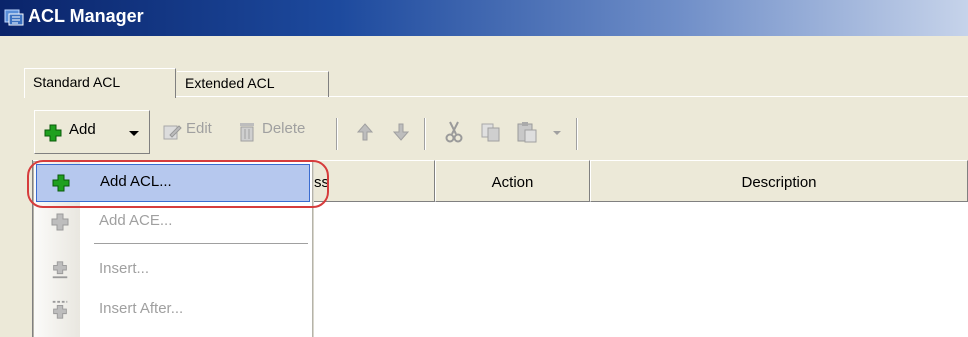 Image resolution: width=968 pixels, height=337 pixels. I want to click on highlight-callout, so click(178, 184).